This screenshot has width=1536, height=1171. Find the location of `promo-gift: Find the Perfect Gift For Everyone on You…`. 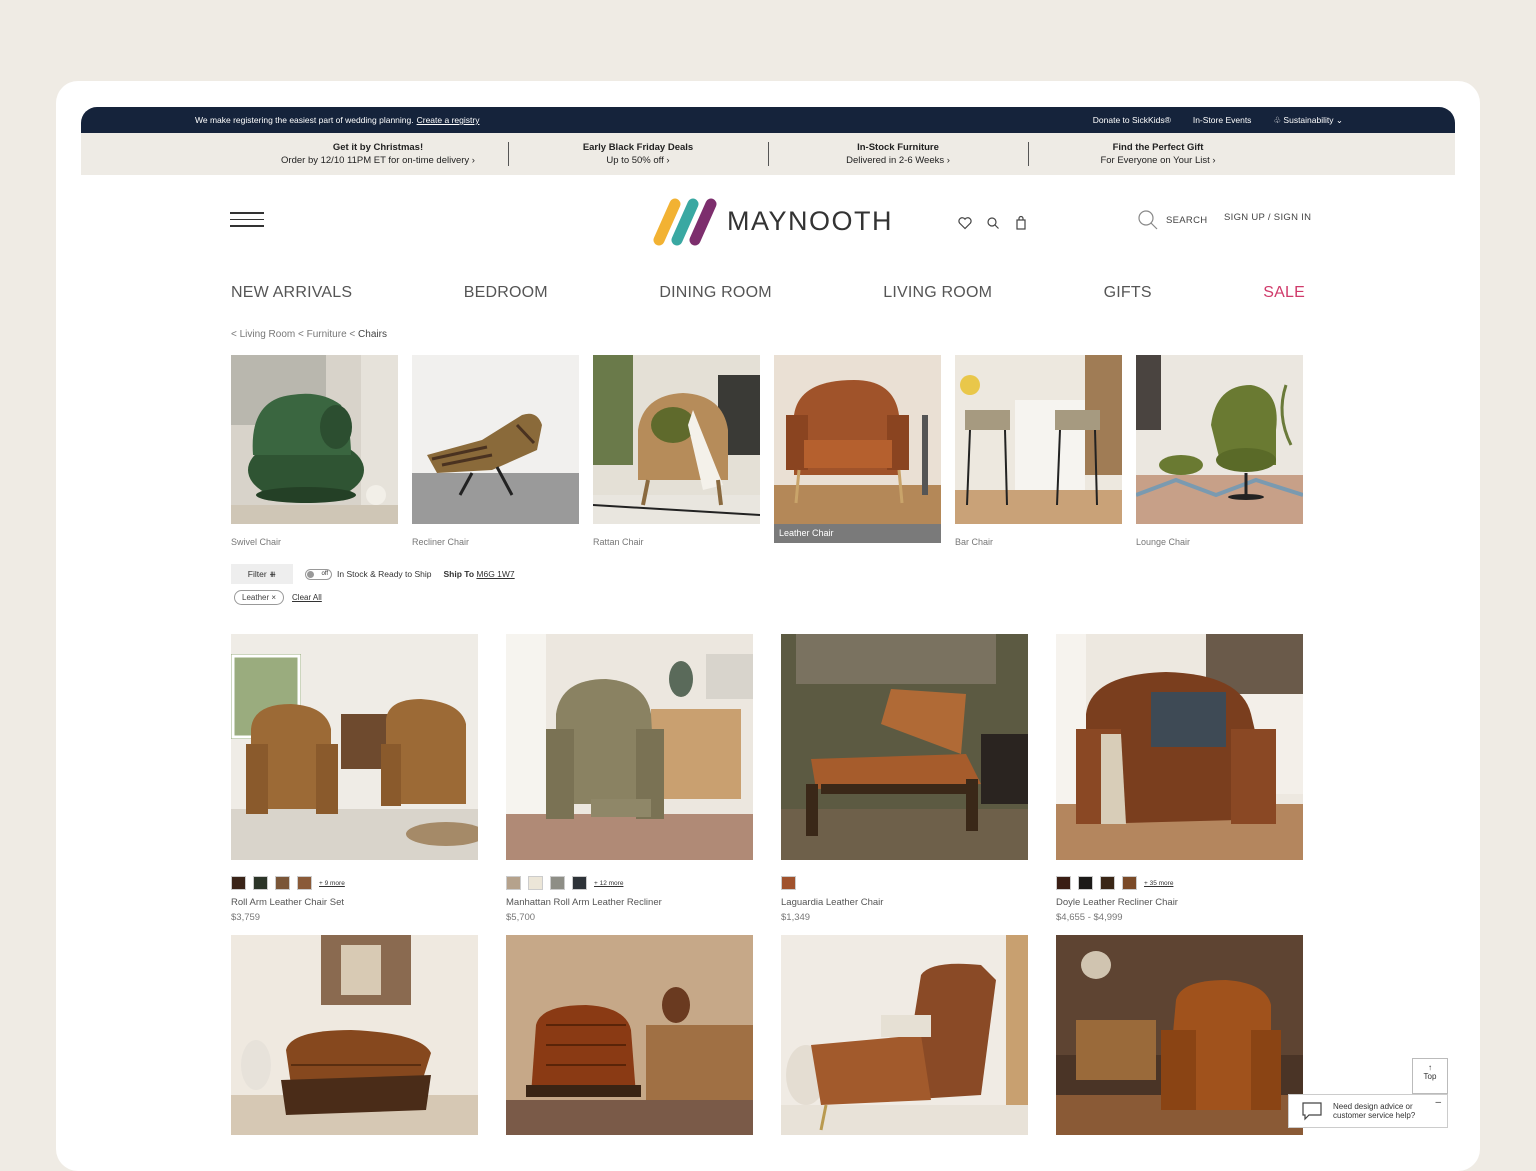

promo-gift: Find the Perfect Gift For Everyone on You… is located at coordinates (1158, 154).